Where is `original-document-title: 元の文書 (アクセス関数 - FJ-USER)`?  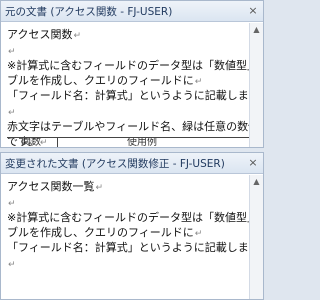
original-document-title: 元の文書 (アクセス関数 - FJ-USER) is located at coordinates (89, 11).